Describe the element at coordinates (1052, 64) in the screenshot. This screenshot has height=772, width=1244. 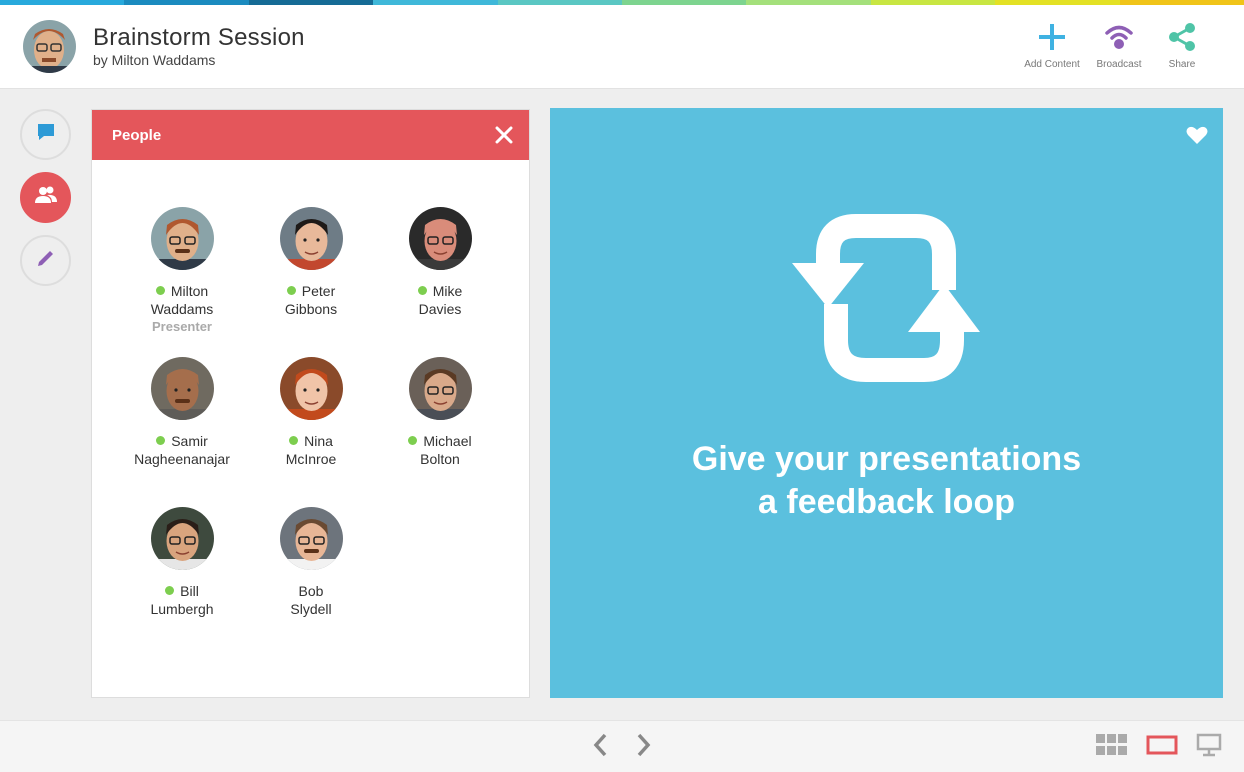
I see `add-content-label: Add Content` at that location.